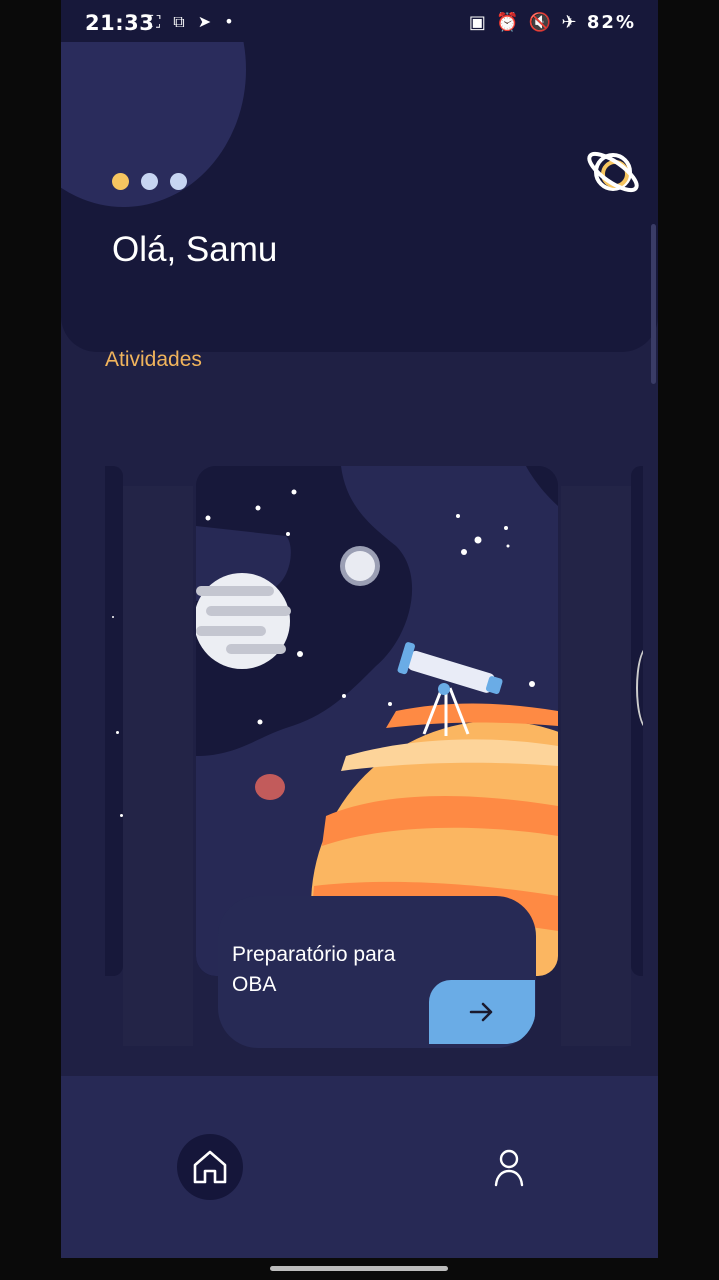 The width and height of the screenshot is (719, 1280). I want to click on scrollbar, so click(653, 304).